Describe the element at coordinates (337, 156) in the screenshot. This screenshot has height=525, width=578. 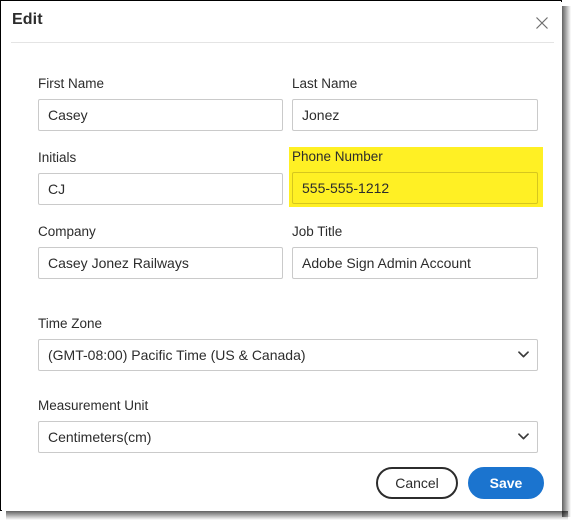
I see `phone-number-label: Phone Number` at that location.